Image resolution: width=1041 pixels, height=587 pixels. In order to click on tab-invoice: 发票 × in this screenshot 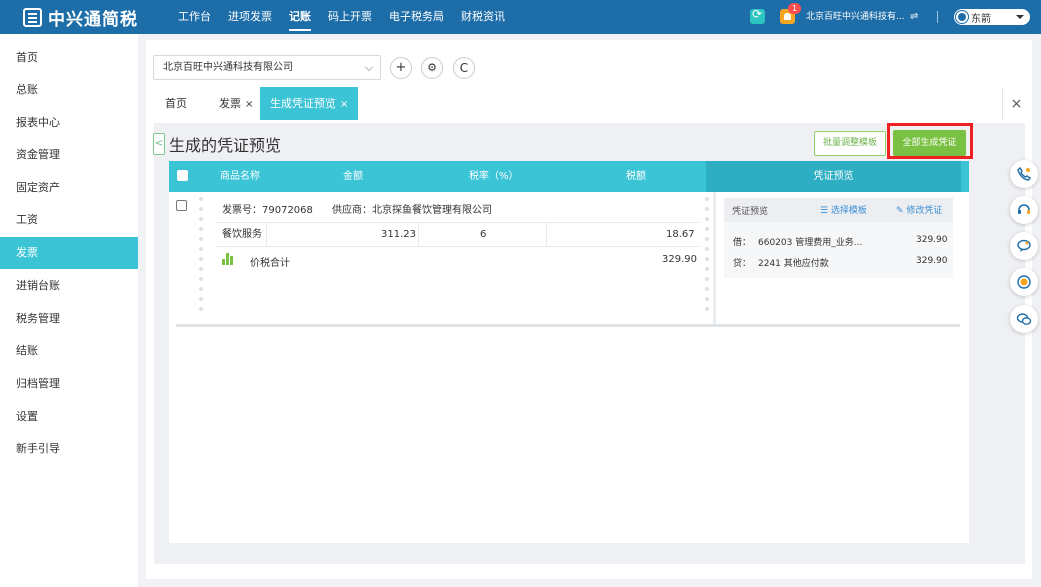, I will do `click(236, 103)`.